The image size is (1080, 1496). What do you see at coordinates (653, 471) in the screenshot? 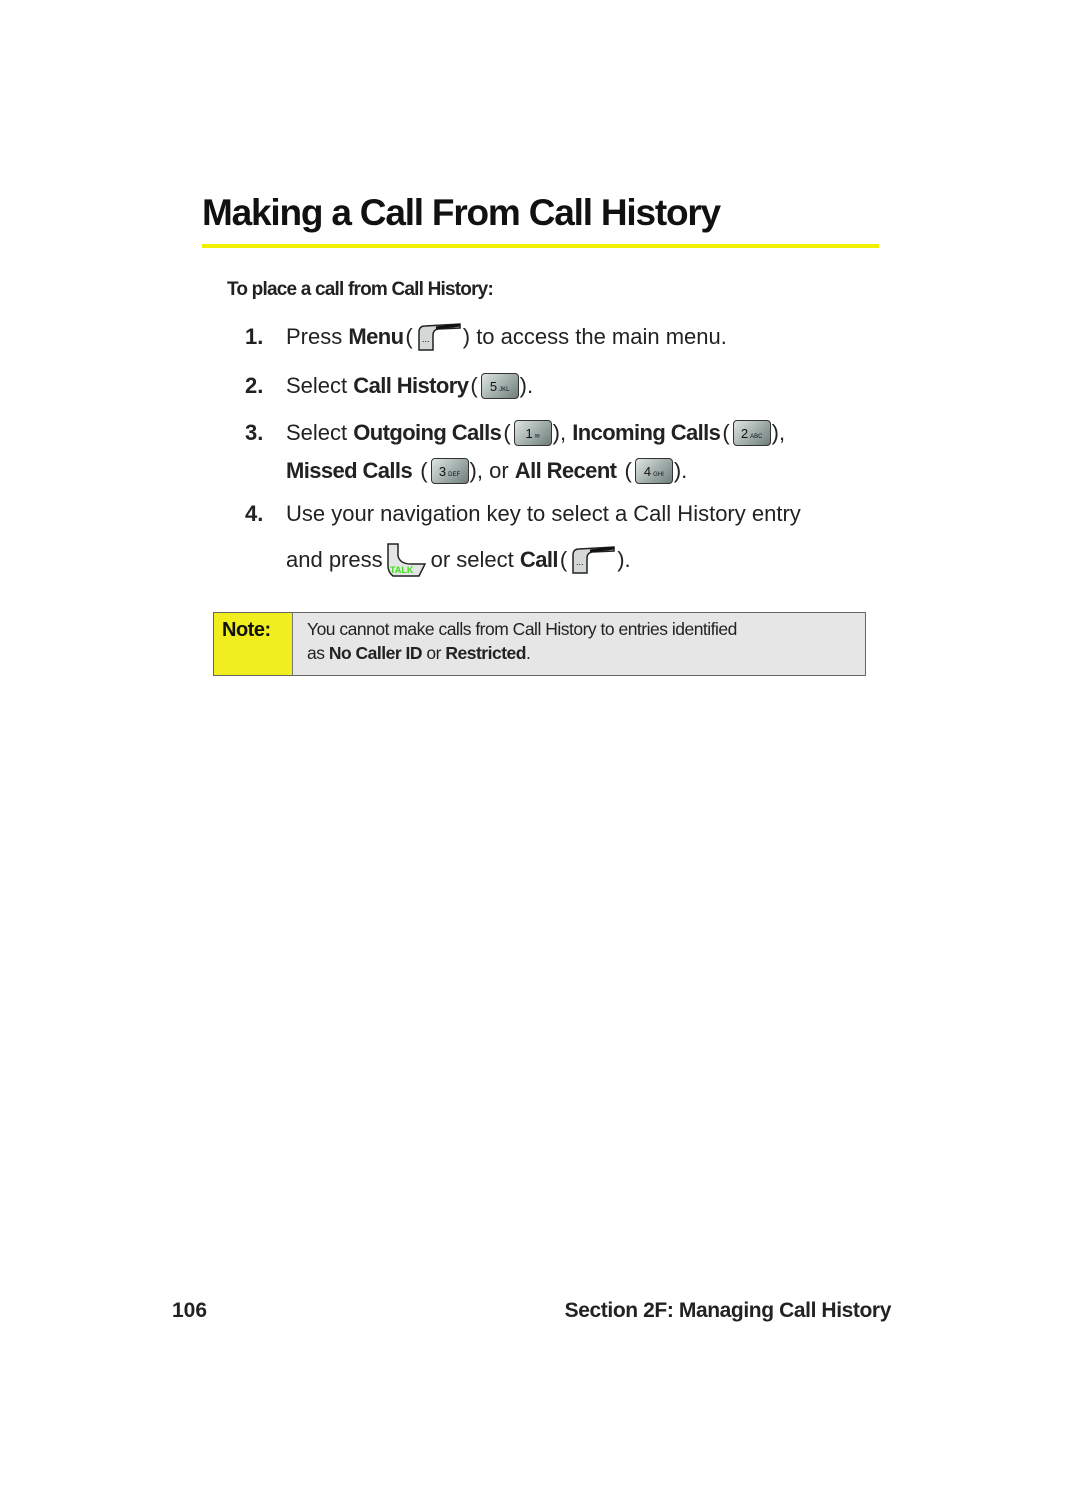
I see `key-4-icon: 4 GHI` at bounding box center [653, 471].